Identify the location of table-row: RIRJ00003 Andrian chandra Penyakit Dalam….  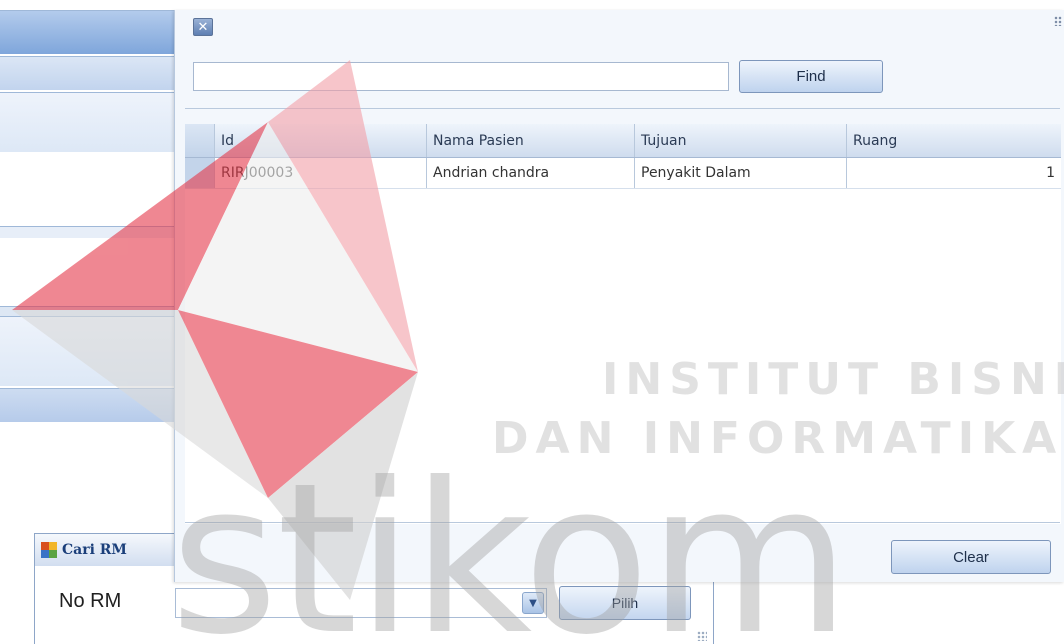
(623, 173).